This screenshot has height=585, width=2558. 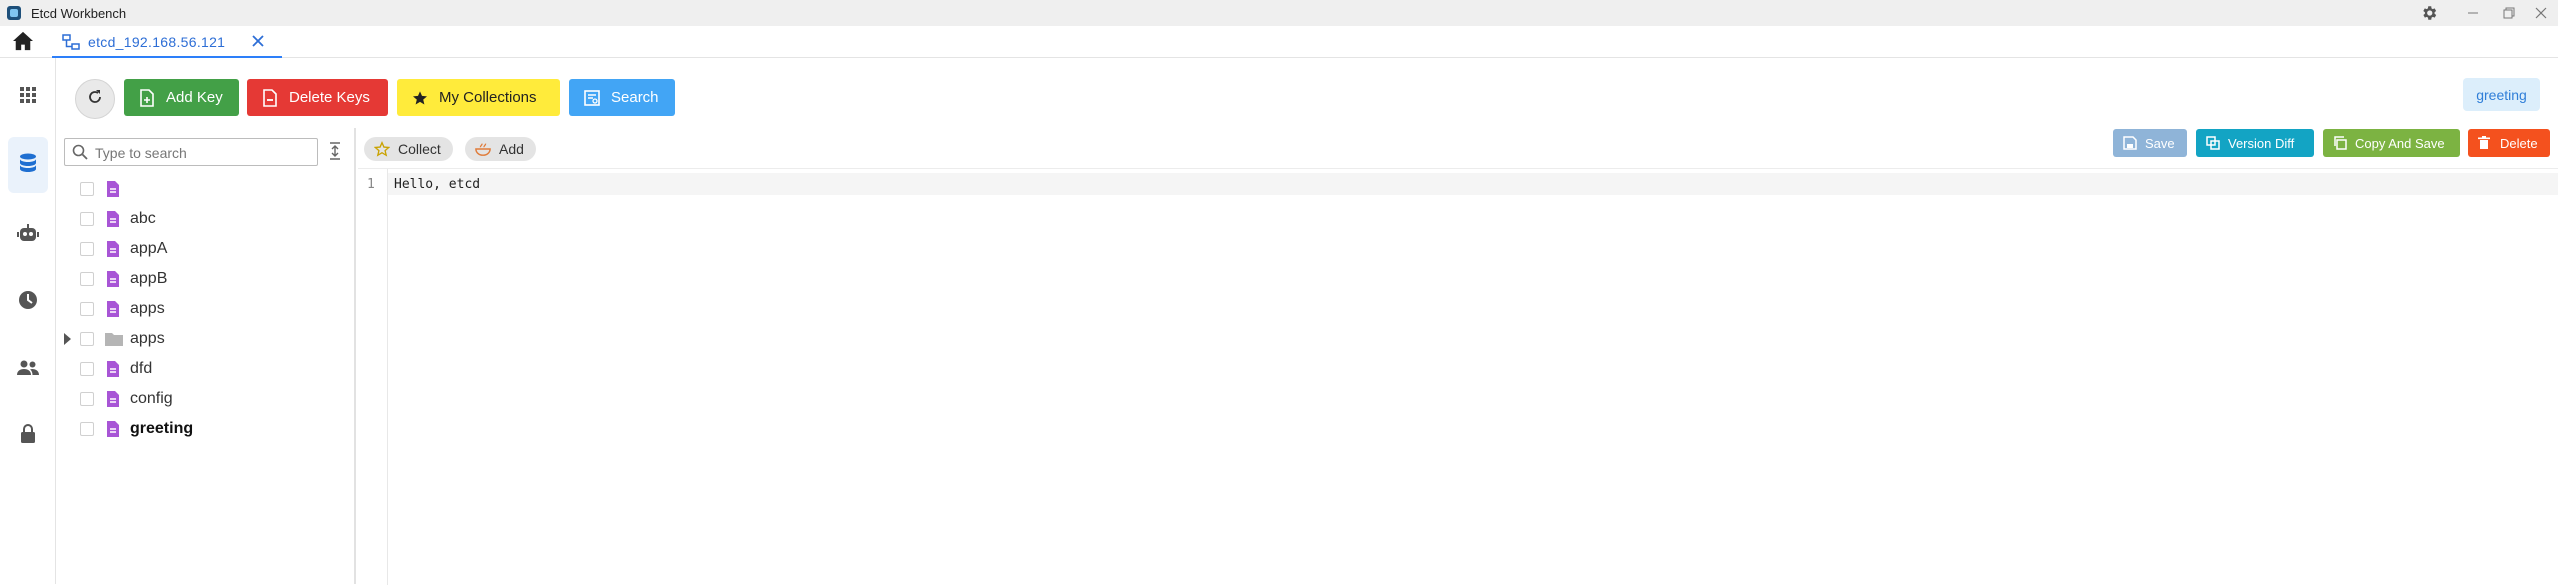 I want to click on restore-icon, so click(x=2509, y=13).